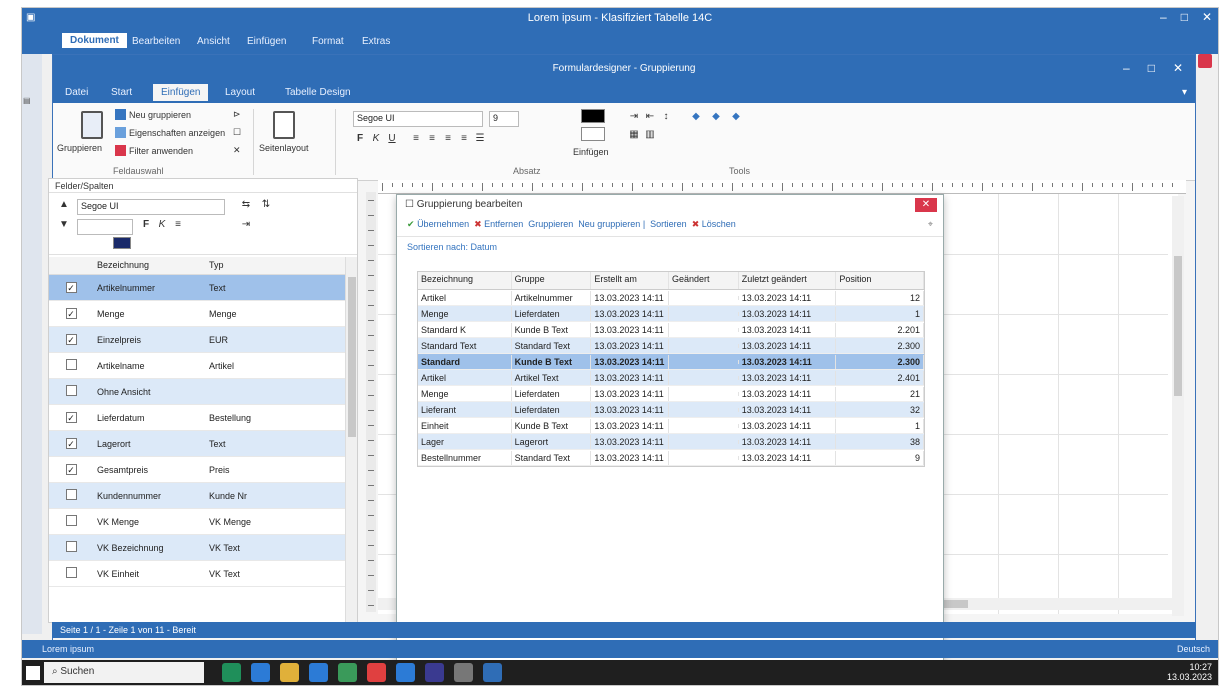 The image size is (1230, 693). Describe the element at coordinates (76, 92) in the screenshot. I see `tab-file: Datei` at that location.